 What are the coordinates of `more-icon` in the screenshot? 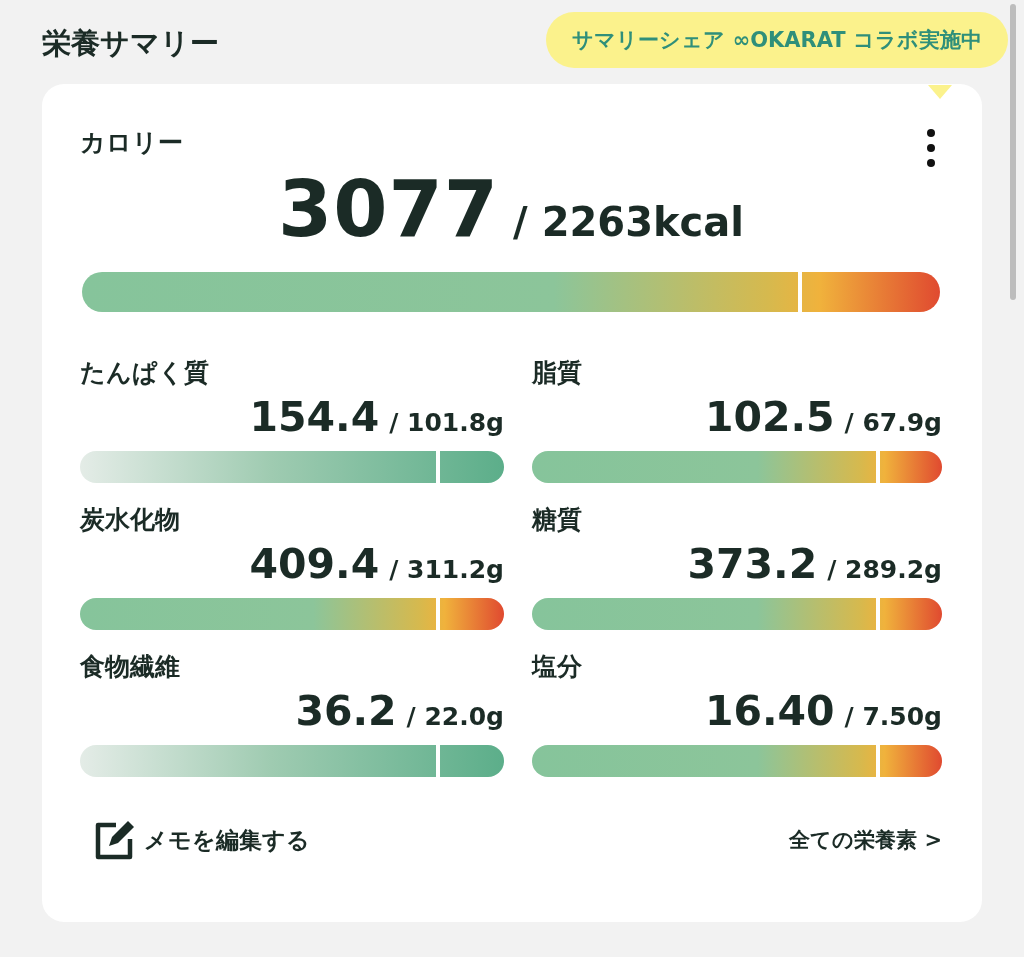 It's located at (931, 148).